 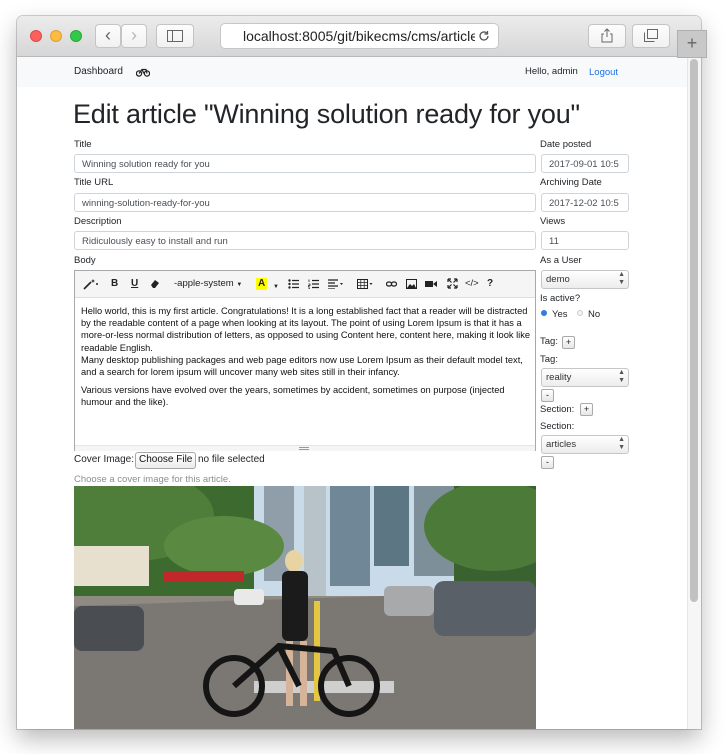 I want to click on remove-section-button: -, so click(x=547, y=462).